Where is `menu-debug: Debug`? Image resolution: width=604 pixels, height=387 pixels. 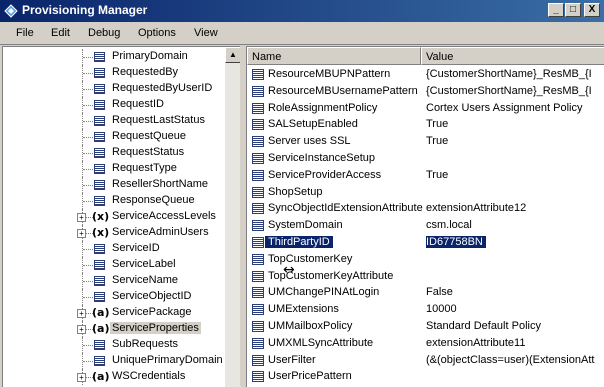
menu-debug: Debug is located at coordinates (104, 33).